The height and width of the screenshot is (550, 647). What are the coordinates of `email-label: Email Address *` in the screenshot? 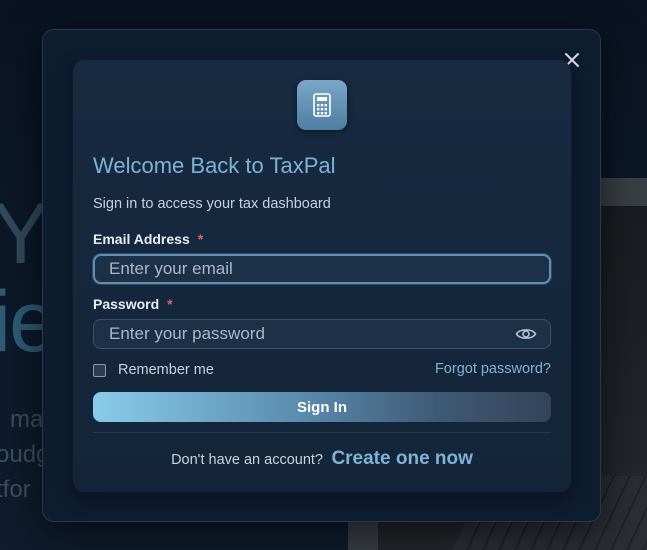 It's located at (148, 239).